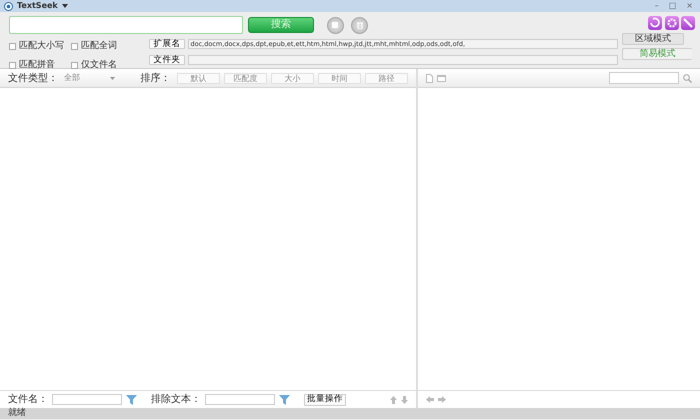  I want to click on minimize-button: –, so click(657, 6).